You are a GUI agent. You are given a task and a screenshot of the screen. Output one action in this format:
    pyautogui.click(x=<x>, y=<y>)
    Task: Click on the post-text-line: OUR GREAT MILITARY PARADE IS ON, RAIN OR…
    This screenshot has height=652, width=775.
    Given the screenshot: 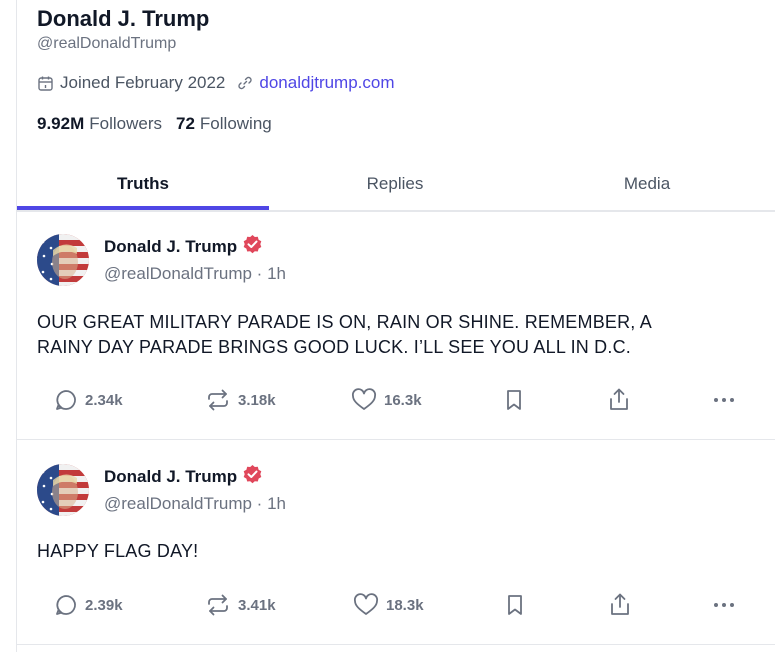 What is the action you would take?
    pyautogui.click(x=344, y=322)
    